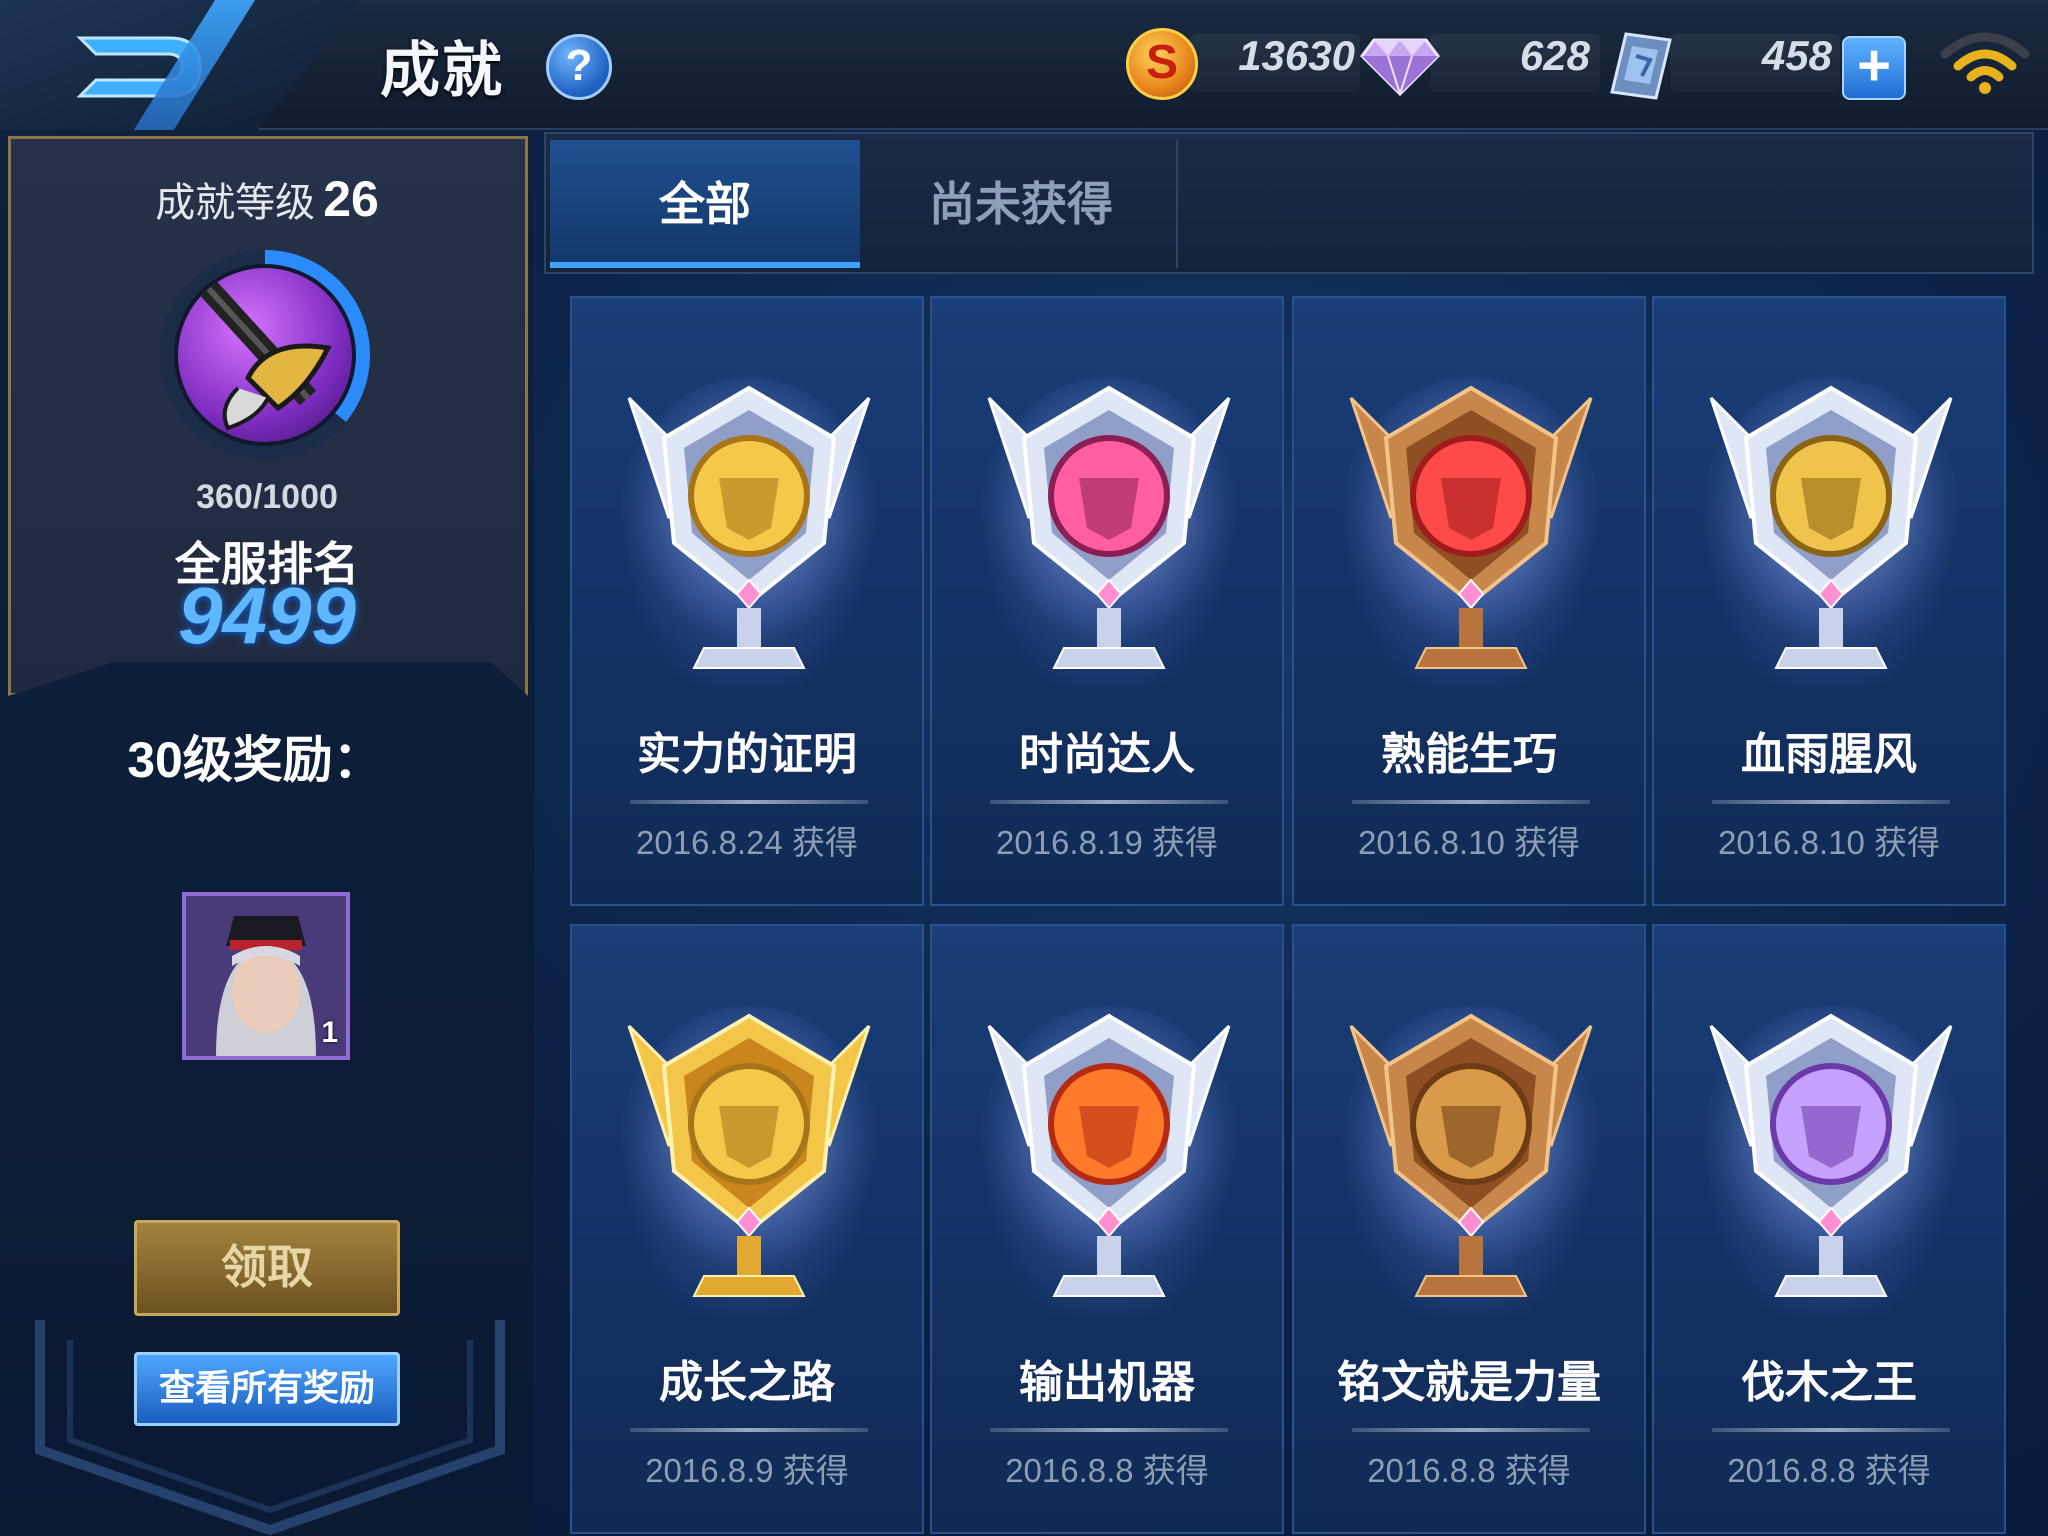  What do you see at coordinates (1296, 55) in the screenshot?
I see `gold-value: 13630` at bounding box center [1296, 55].